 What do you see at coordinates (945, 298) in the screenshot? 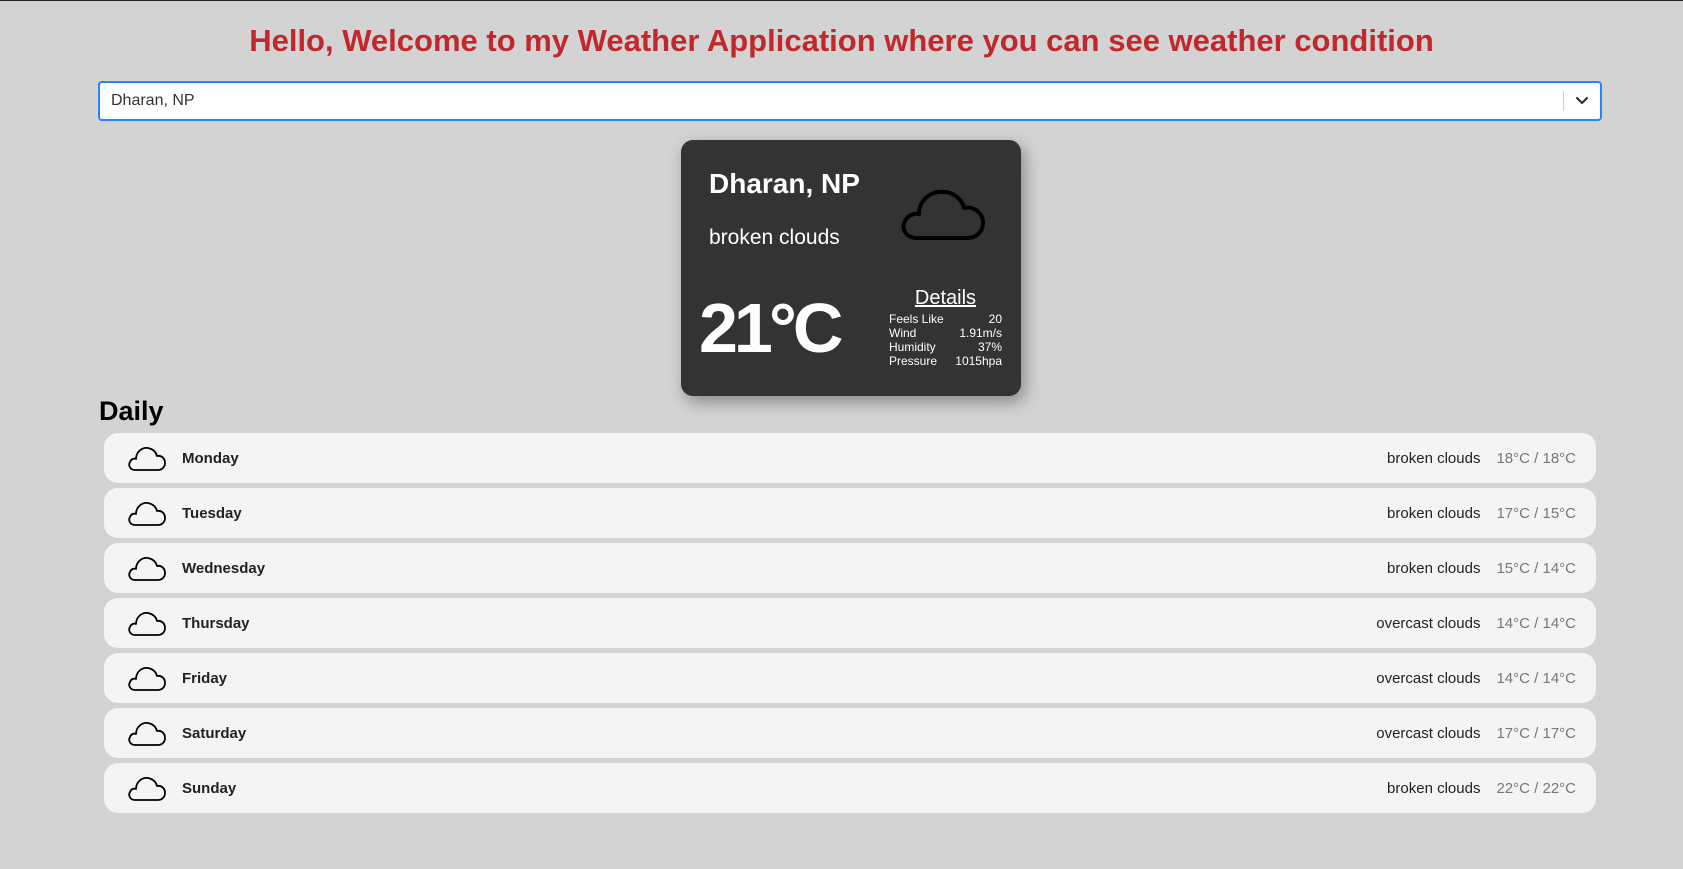
I see `details-title: Details` at bounding box center [945, 298].